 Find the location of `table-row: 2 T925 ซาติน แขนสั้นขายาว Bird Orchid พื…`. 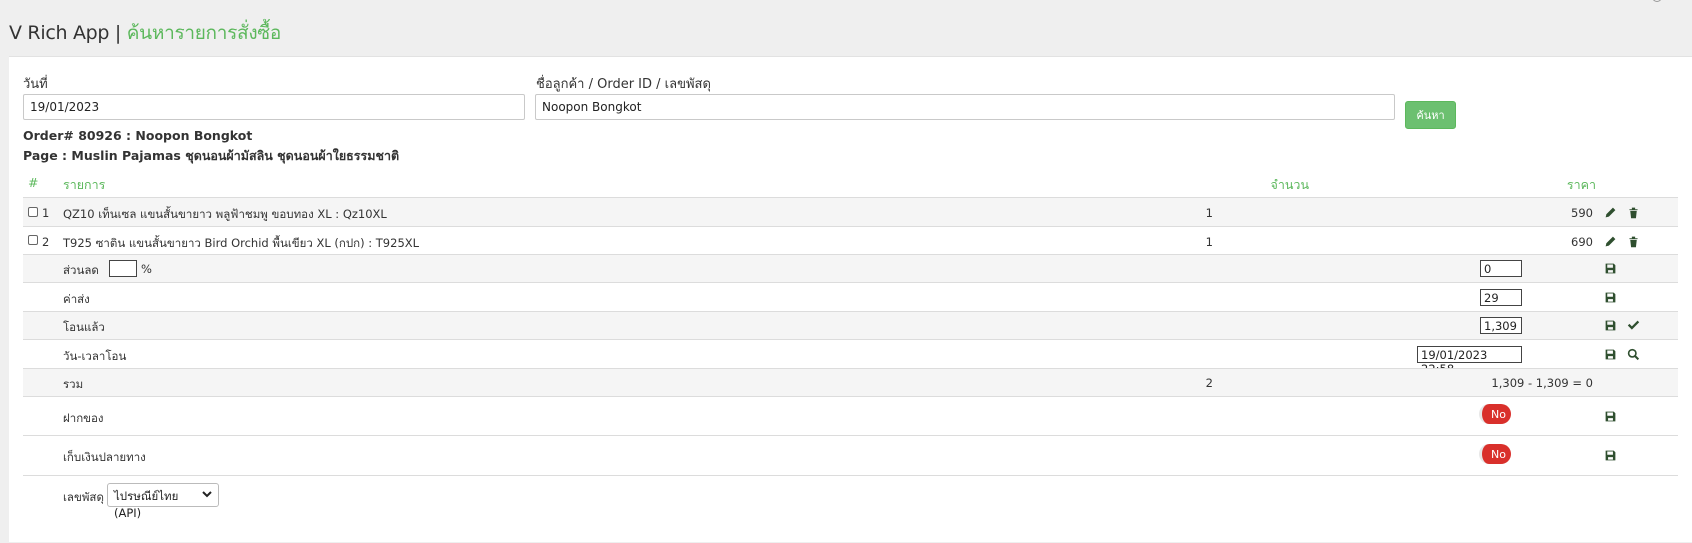

table-row: 2 T925 ซาติน แขนสั้นขายาว Bird Orchid พื… is located at coordinates (850, 240).